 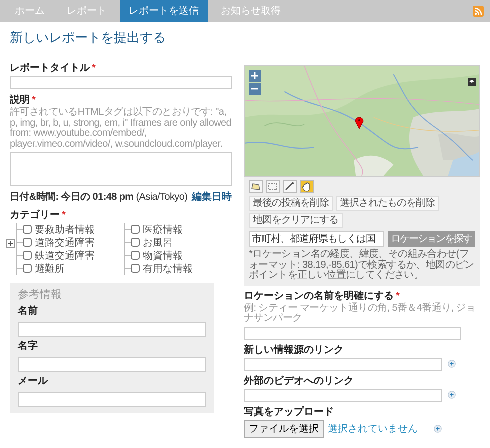 I want to click on field-label: 名前, so click(x=28, y=312).